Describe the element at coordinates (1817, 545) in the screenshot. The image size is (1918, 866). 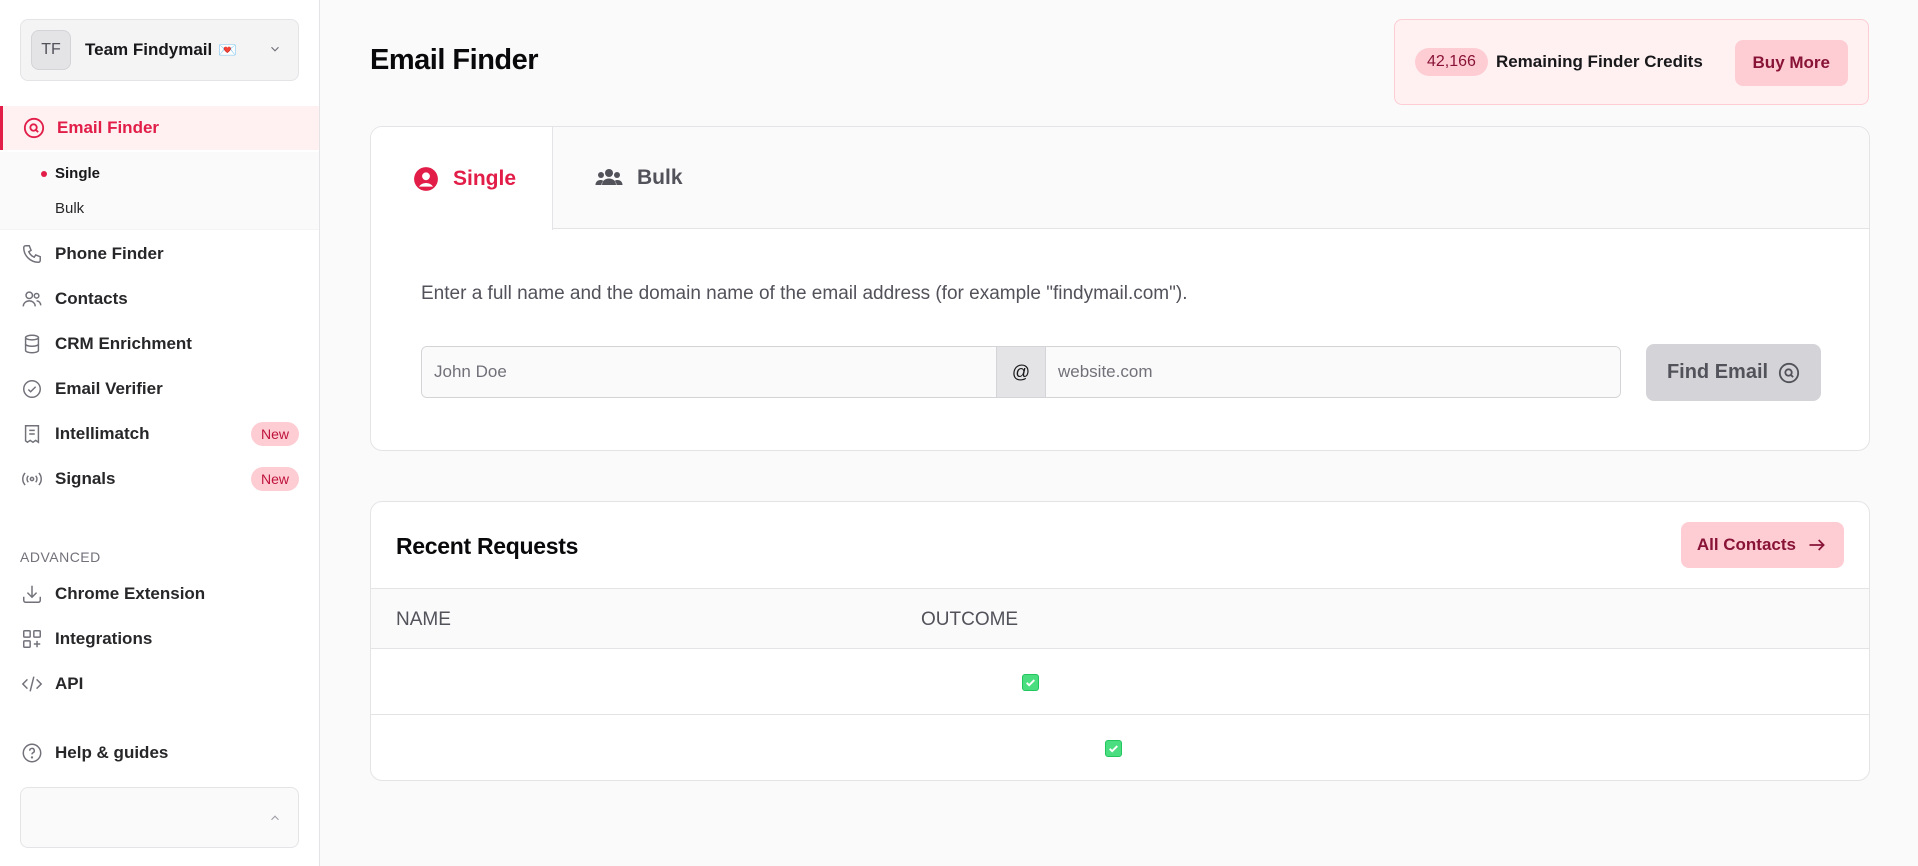
I see `arrow-right-icon` at that location.